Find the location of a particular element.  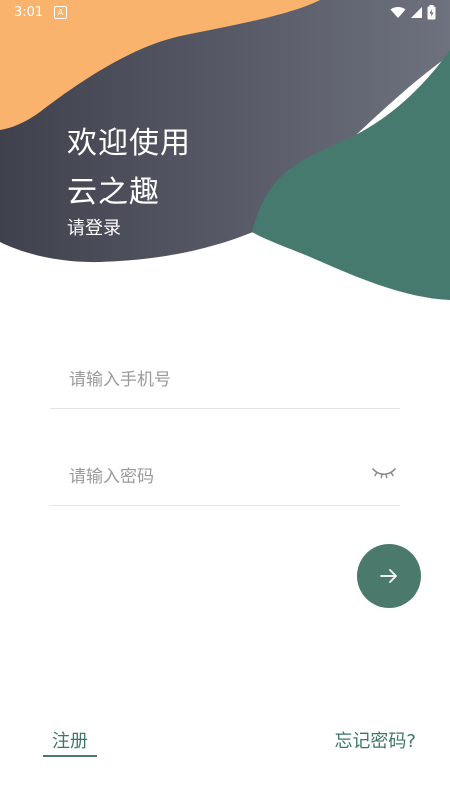

login-submit-button is located at coordinates (389, 576).